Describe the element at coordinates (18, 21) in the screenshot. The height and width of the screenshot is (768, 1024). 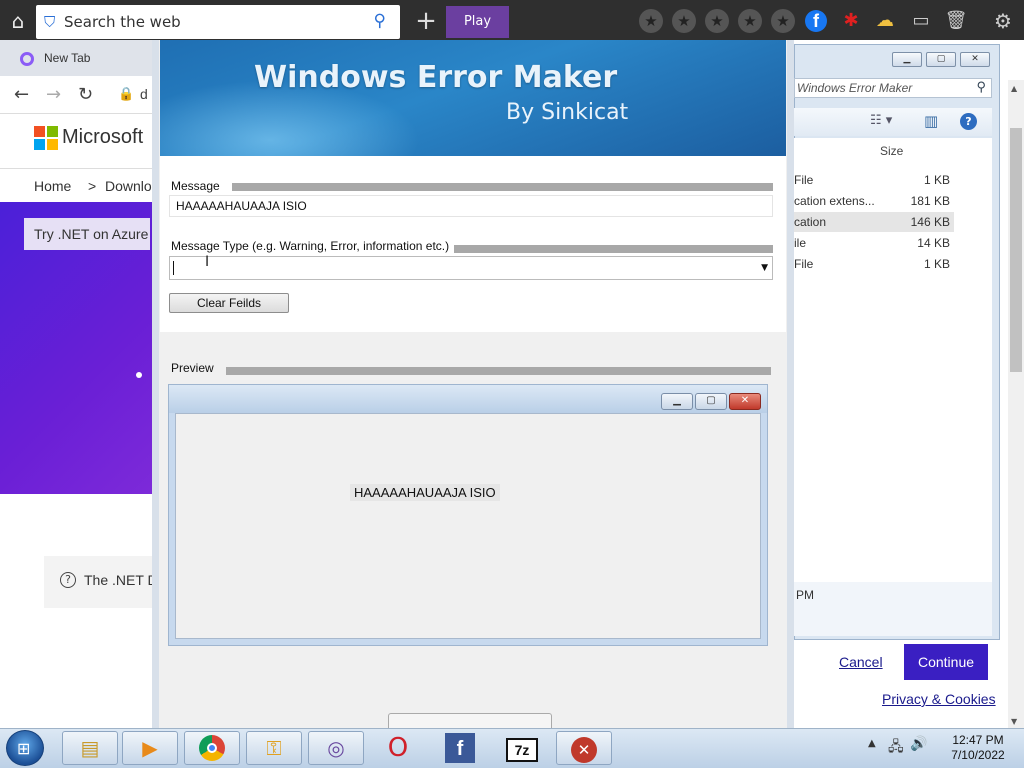
I see `home-icon: ⌂` at that location.